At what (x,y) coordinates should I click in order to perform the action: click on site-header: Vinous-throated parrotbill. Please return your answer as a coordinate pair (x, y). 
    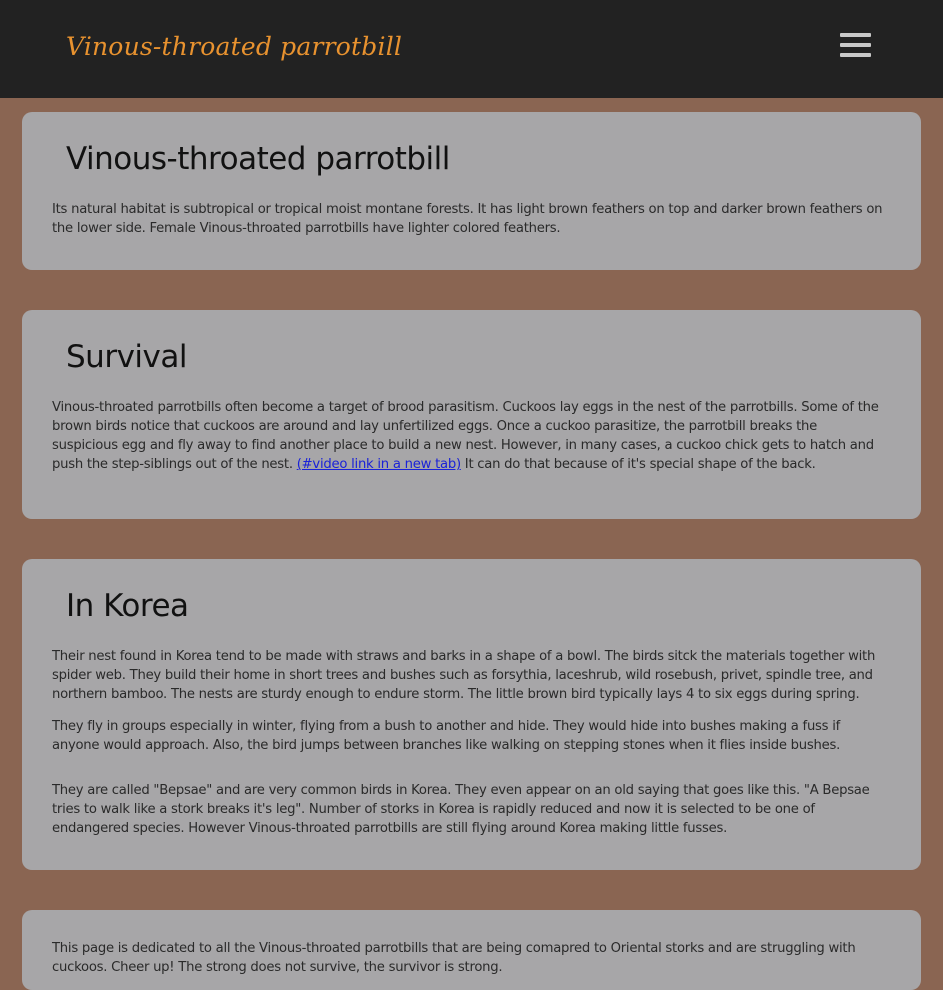
    Looking at the image, I should click on (471, 49).